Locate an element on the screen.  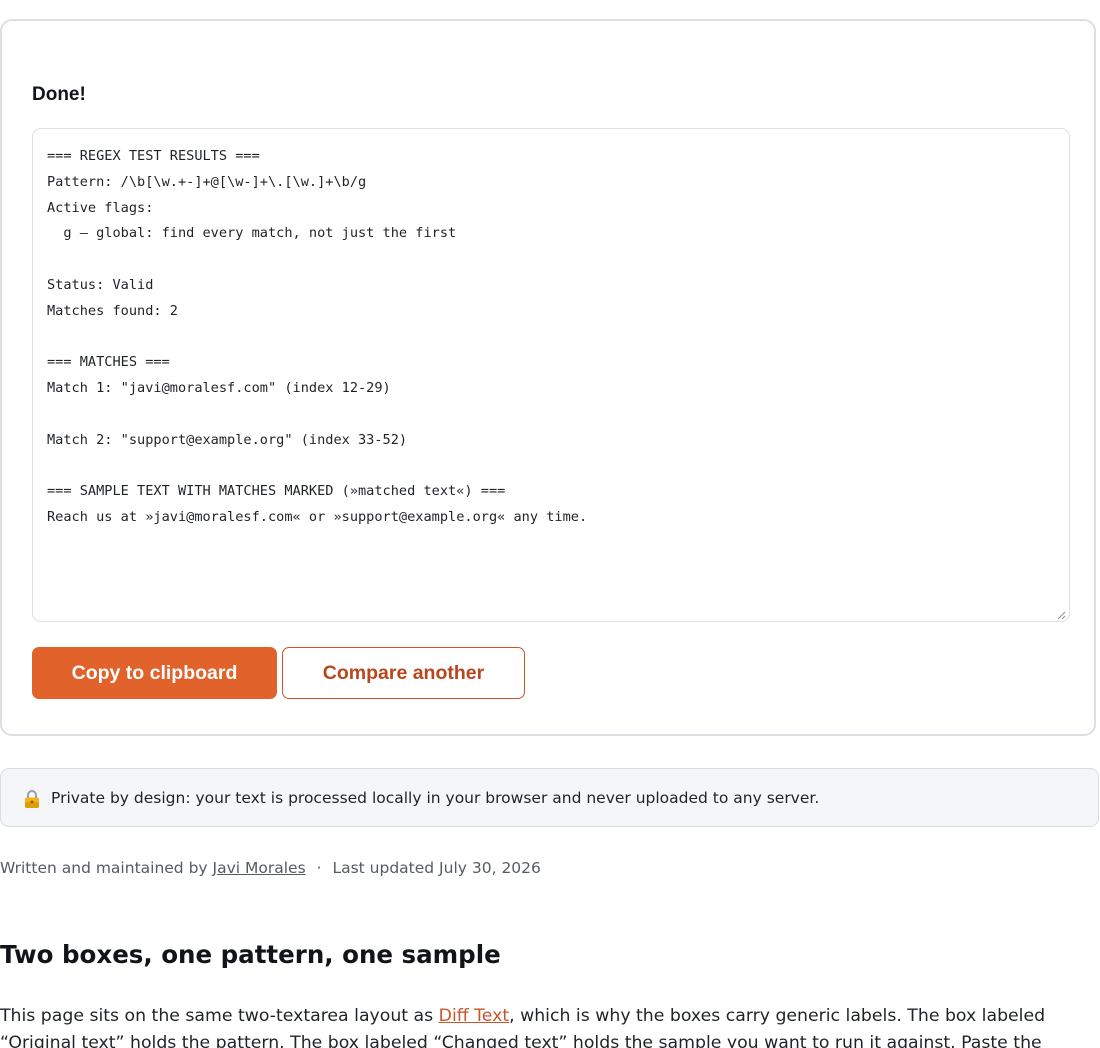
author-link: Javi Morales is located at coordinates (259, 868).